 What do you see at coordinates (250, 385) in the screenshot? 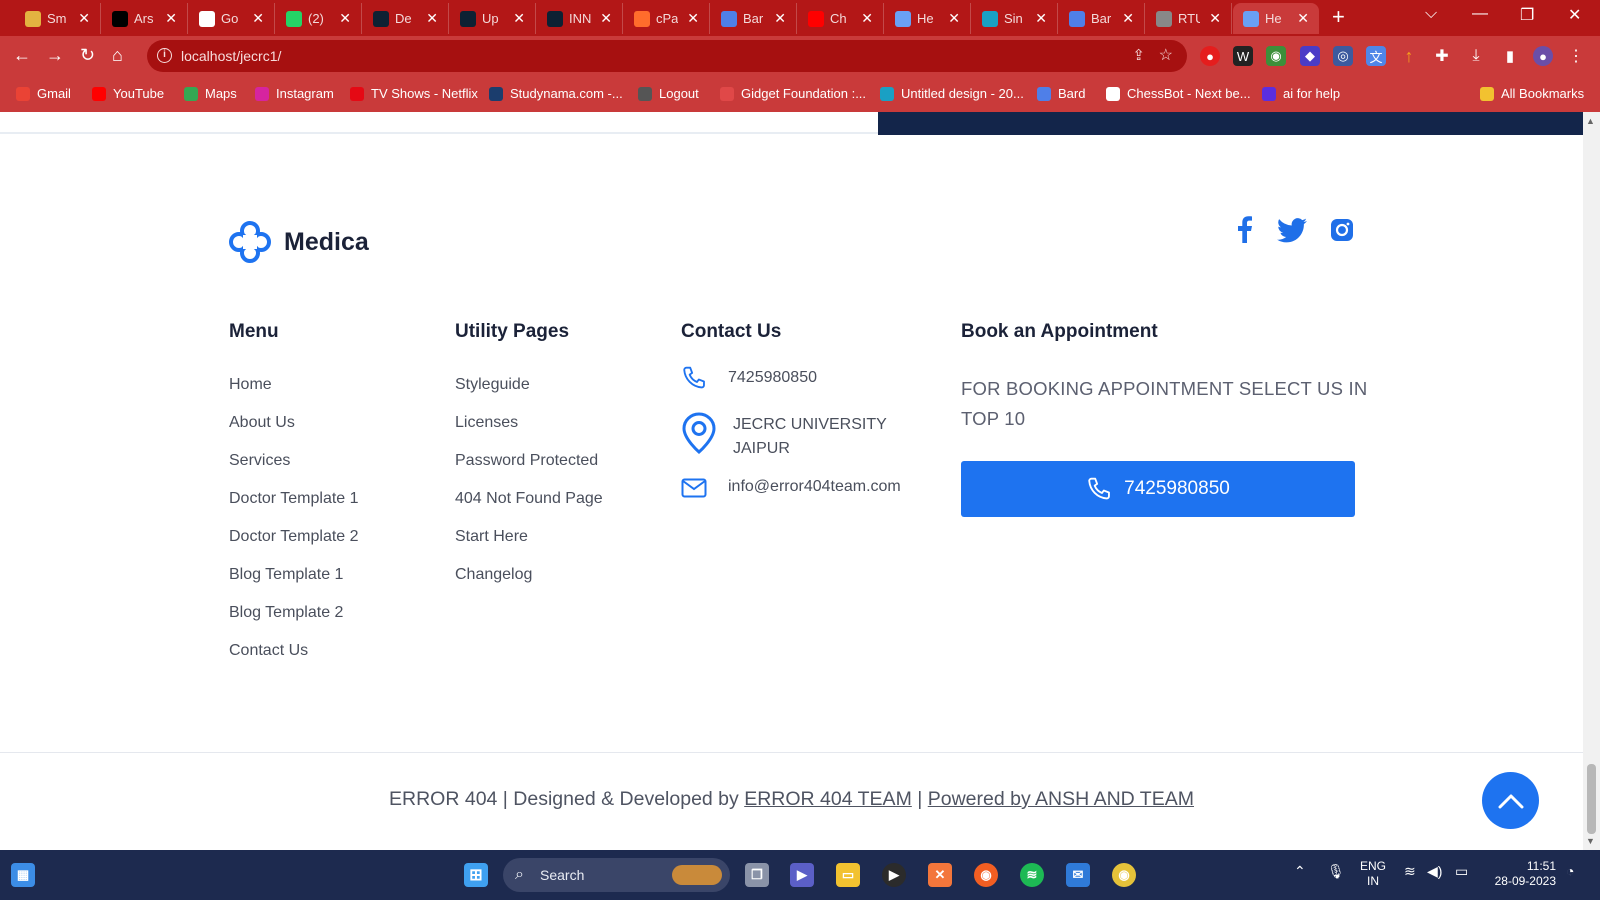
I see `menu-link: Home` at bounding box center [250, 385].